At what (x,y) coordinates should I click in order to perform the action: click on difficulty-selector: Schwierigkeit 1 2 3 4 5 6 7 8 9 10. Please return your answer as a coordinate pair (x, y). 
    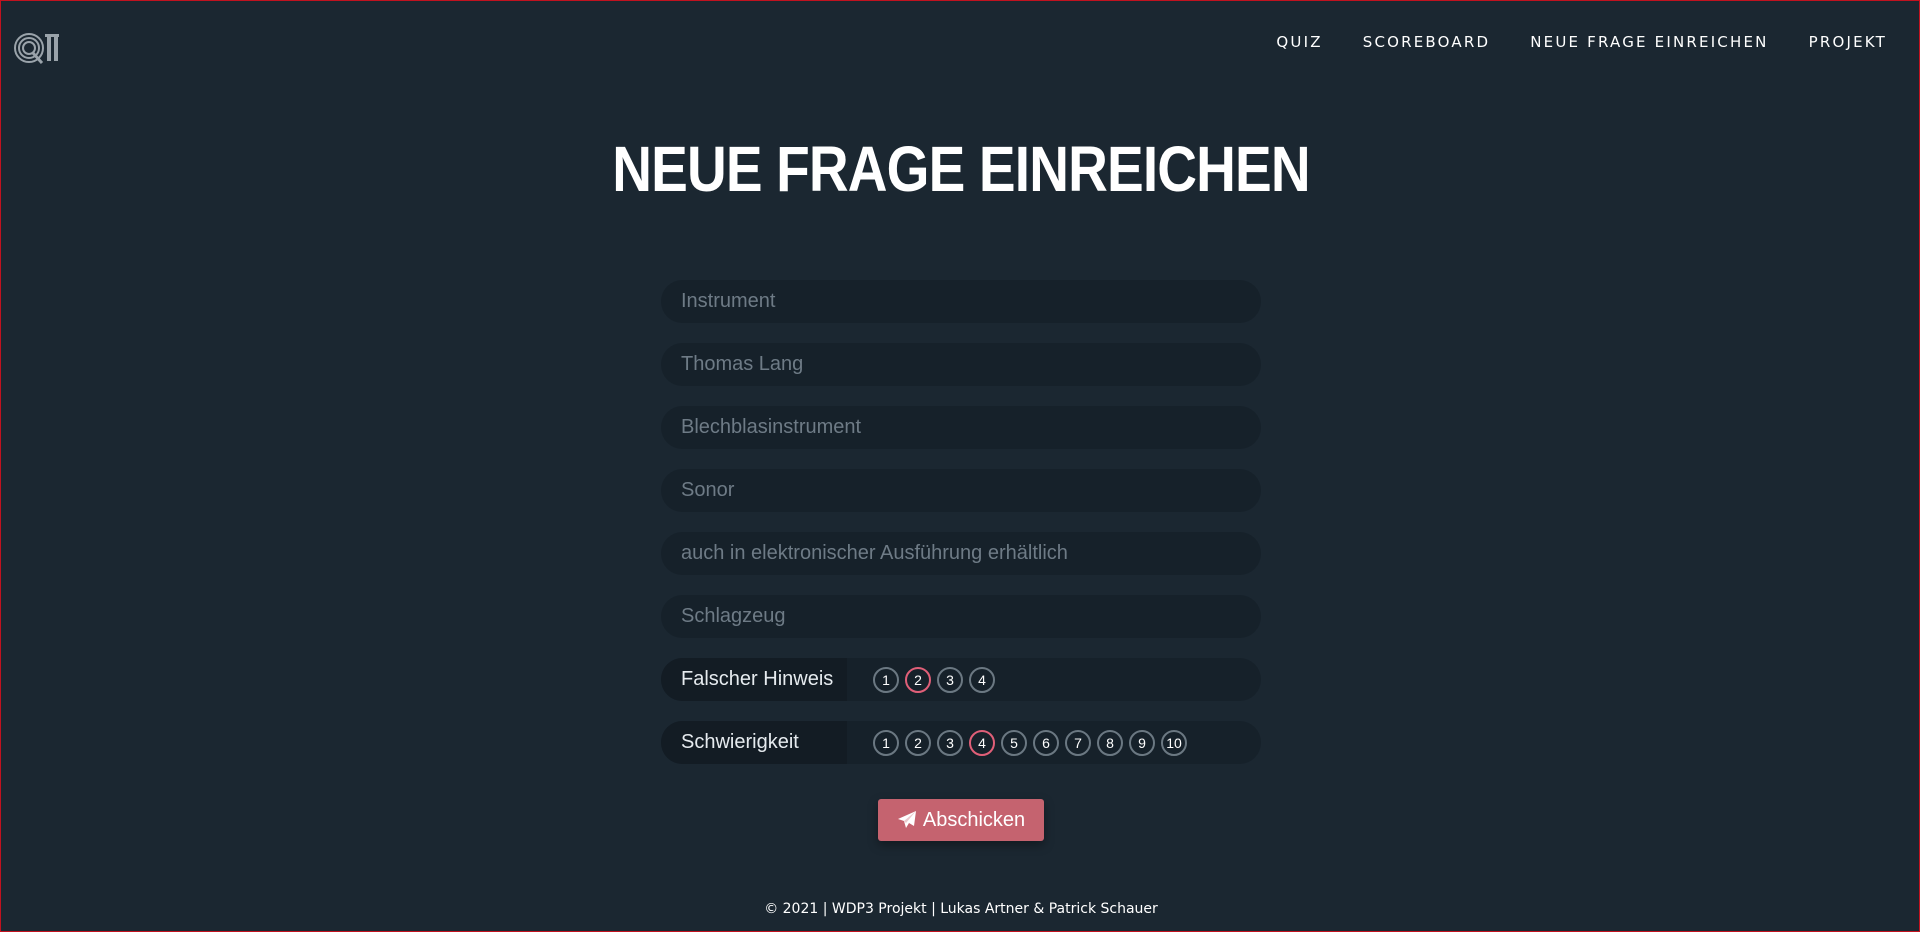
    Looking at the image, I should click on (961, 742).